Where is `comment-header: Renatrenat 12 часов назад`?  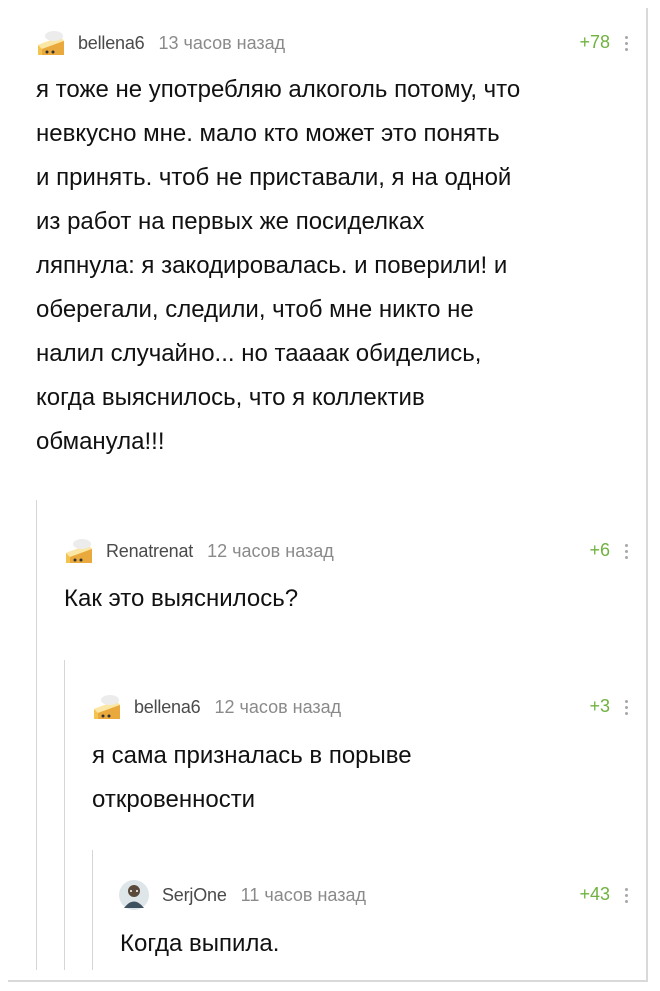 comment-header: Renatrenat 12 часов назад is located at coordinates (198, 551).